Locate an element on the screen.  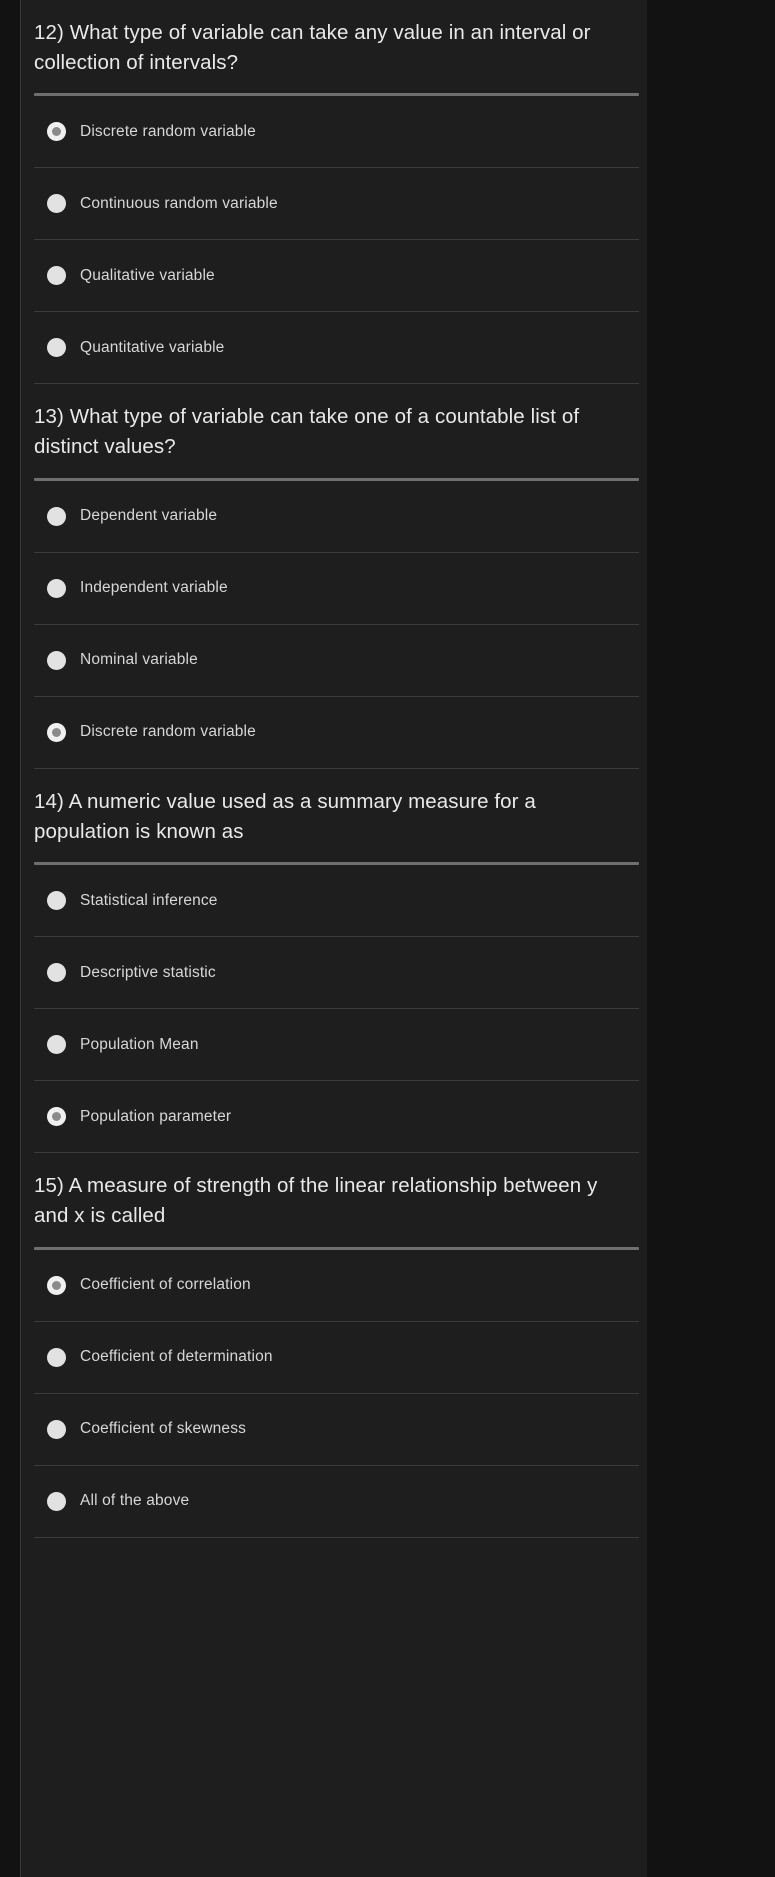
option-row: Independent variable is located at coordinates (334, 588).